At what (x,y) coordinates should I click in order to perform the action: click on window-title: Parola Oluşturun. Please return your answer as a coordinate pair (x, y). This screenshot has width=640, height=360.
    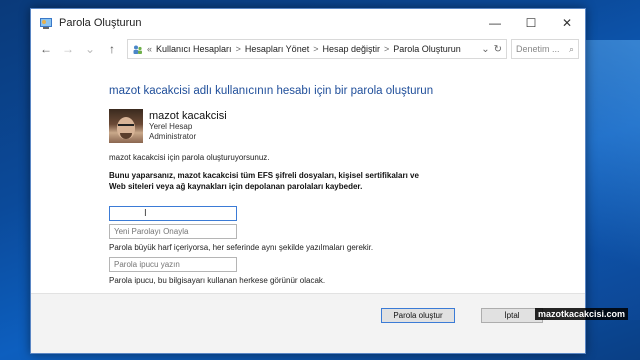
    Looking at the image, I should click on (100, 23).